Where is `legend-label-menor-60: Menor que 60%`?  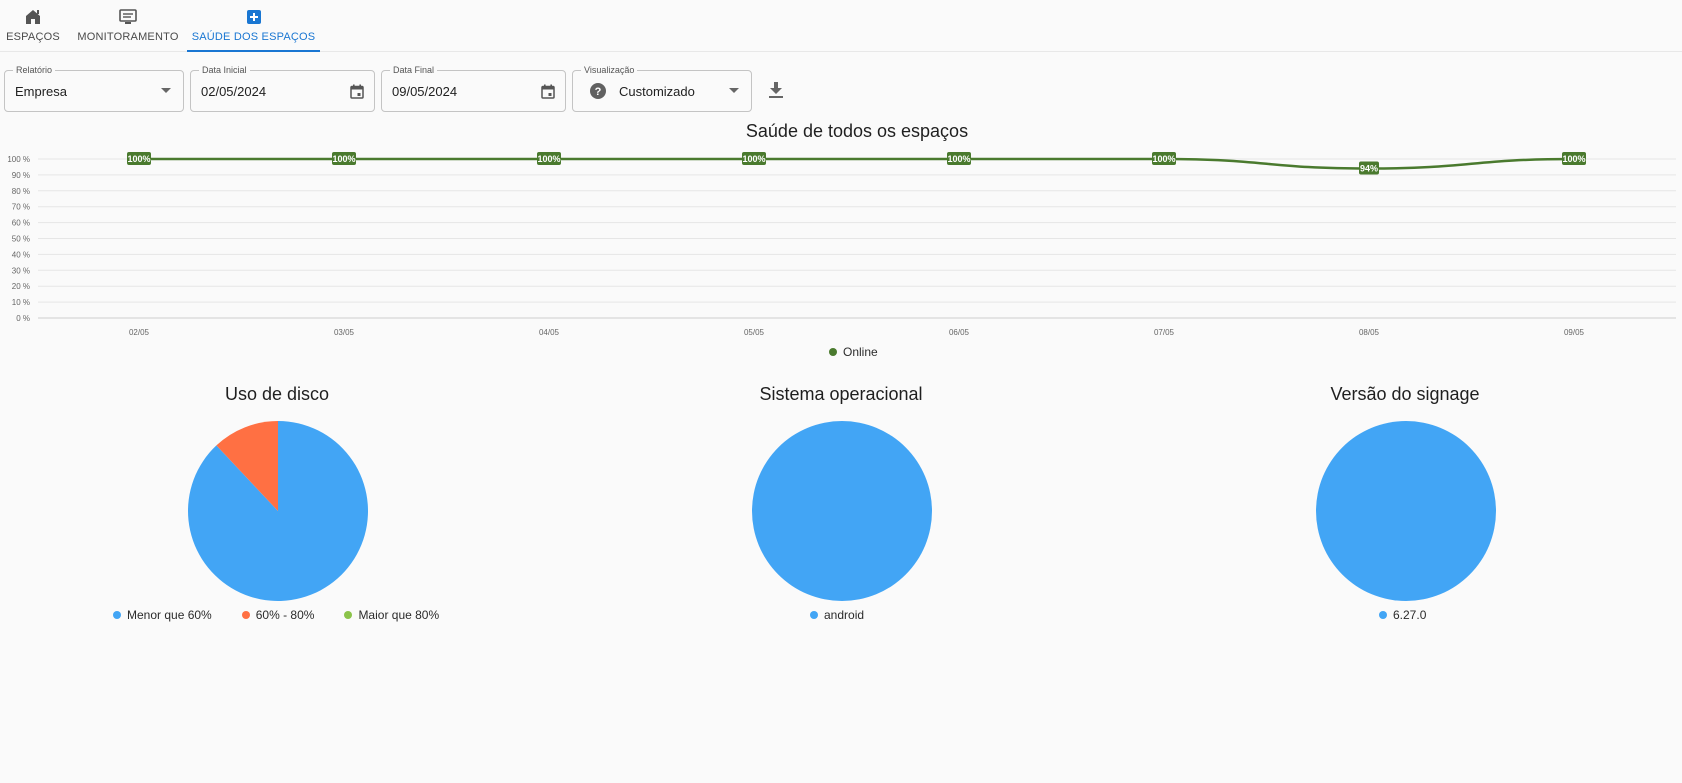 legend-label-menor-60: Menor que 60% is located at coordinates (169, 615).